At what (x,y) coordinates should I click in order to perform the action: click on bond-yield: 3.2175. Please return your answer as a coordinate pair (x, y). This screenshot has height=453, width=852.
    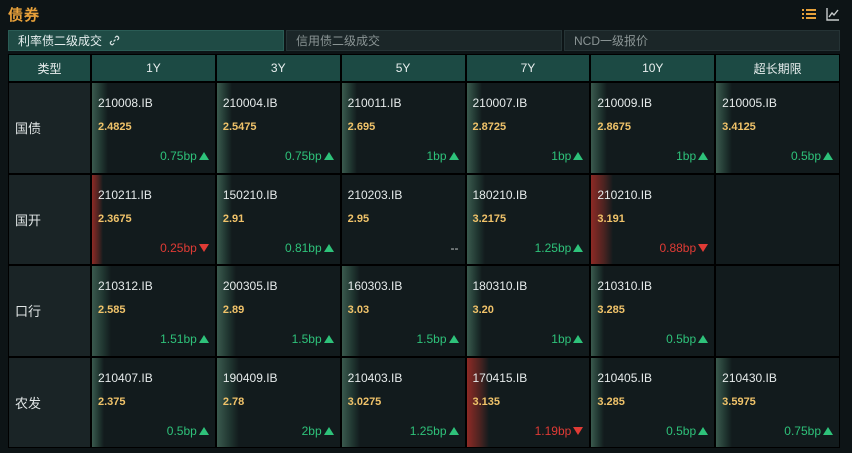
    Looking at the image, I should click on (489, 218).